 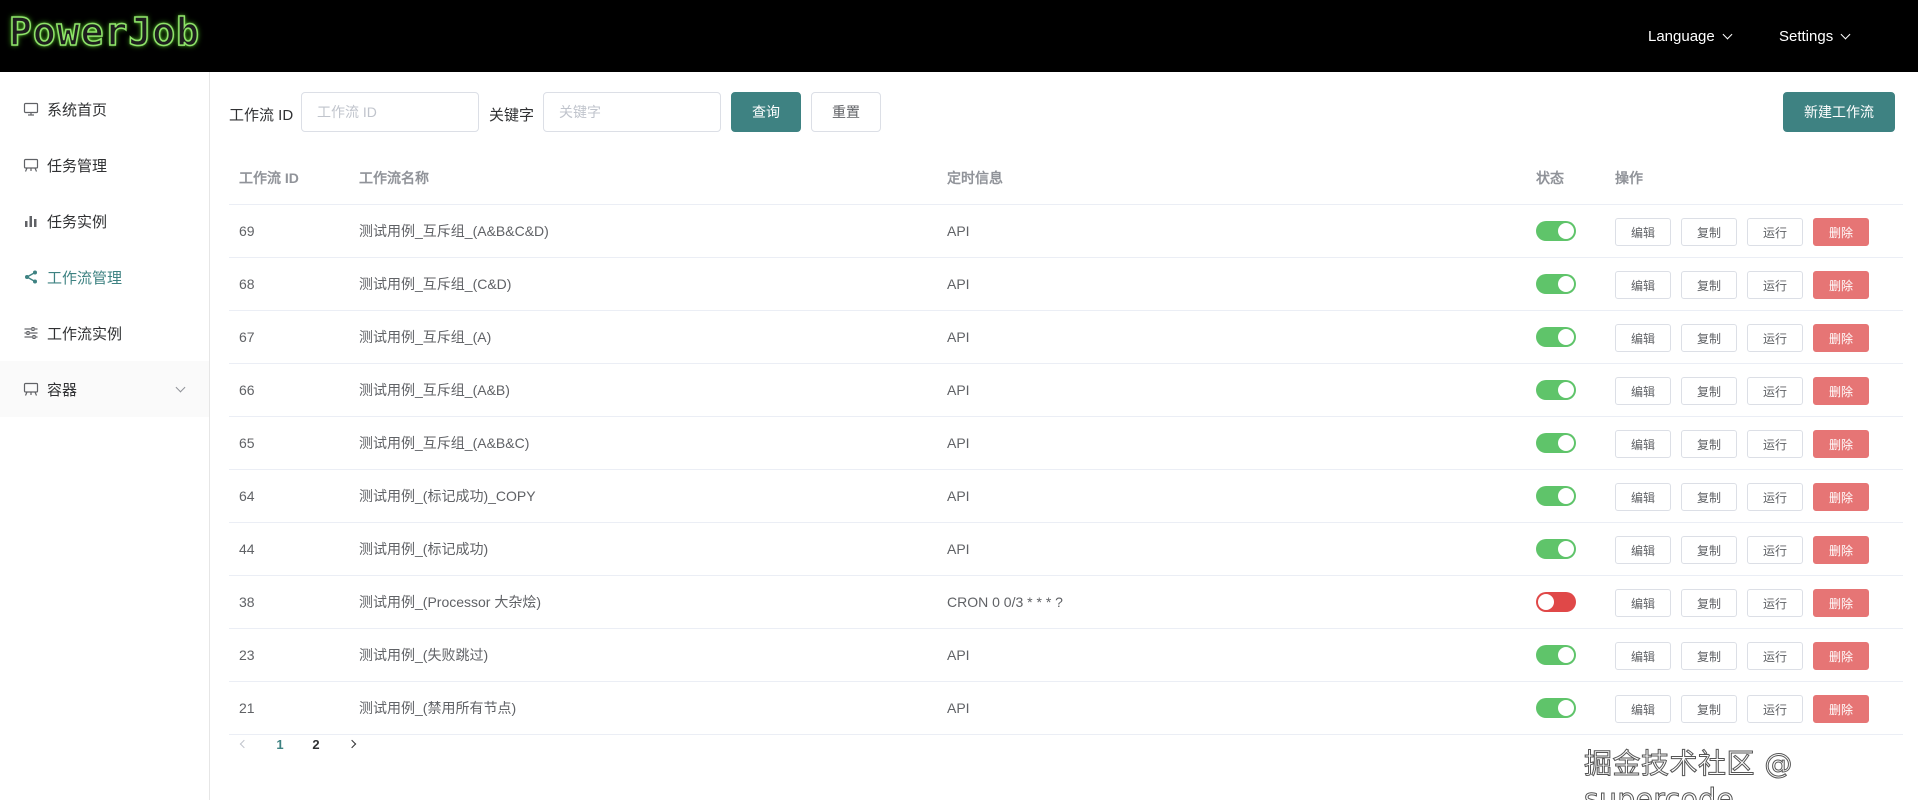 What do you see at coordinates (1815, 36) in the screenshot?
I see `settings-menu: Settings` at bounding box center [1815, 36].